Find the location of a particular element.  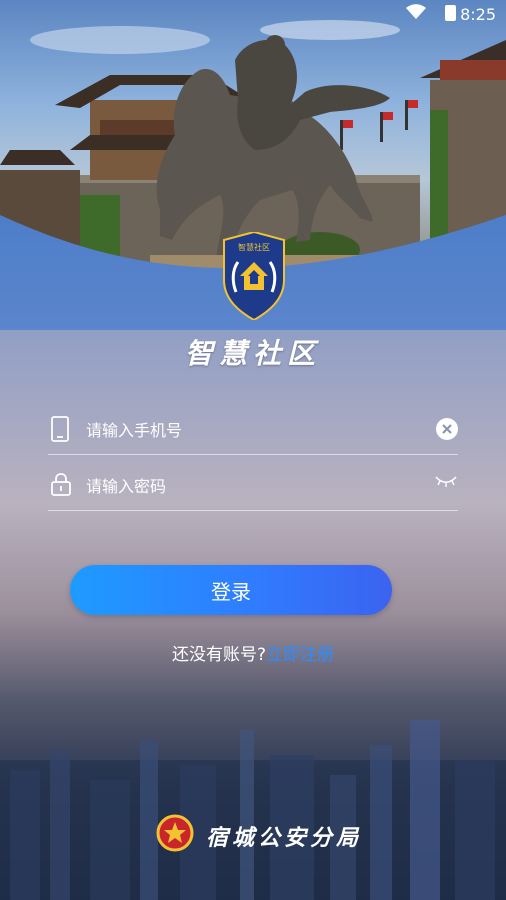

status-time: 8:25 is located at coordinates (478, 14).